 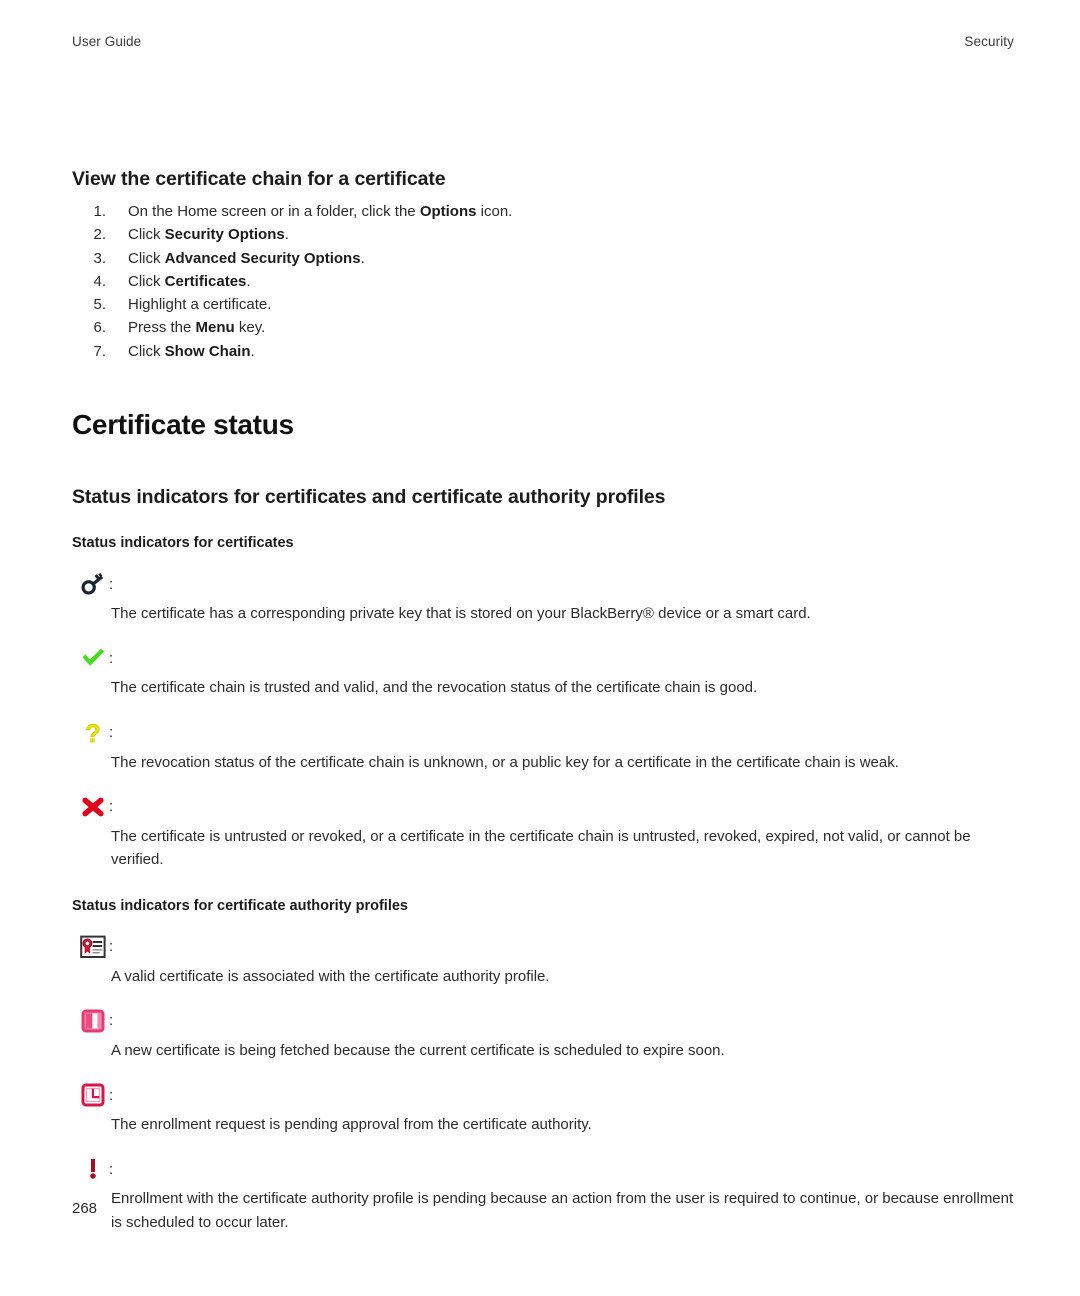 I want to click on step-item: 6. Press the Menu key., so click(x=546, y=327).